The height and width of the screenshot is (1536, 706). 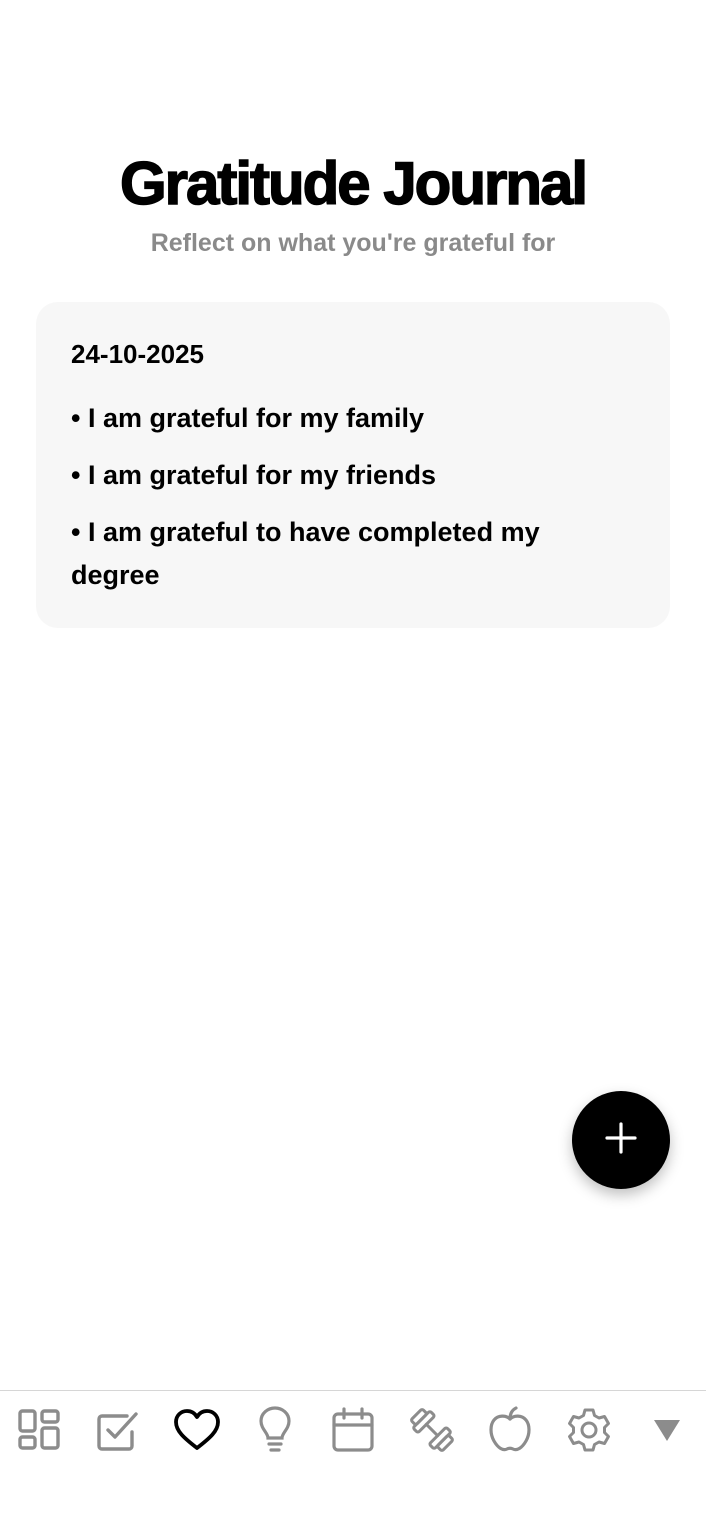 I want to click on tab-dashboard, so click(x=40, y=1432).